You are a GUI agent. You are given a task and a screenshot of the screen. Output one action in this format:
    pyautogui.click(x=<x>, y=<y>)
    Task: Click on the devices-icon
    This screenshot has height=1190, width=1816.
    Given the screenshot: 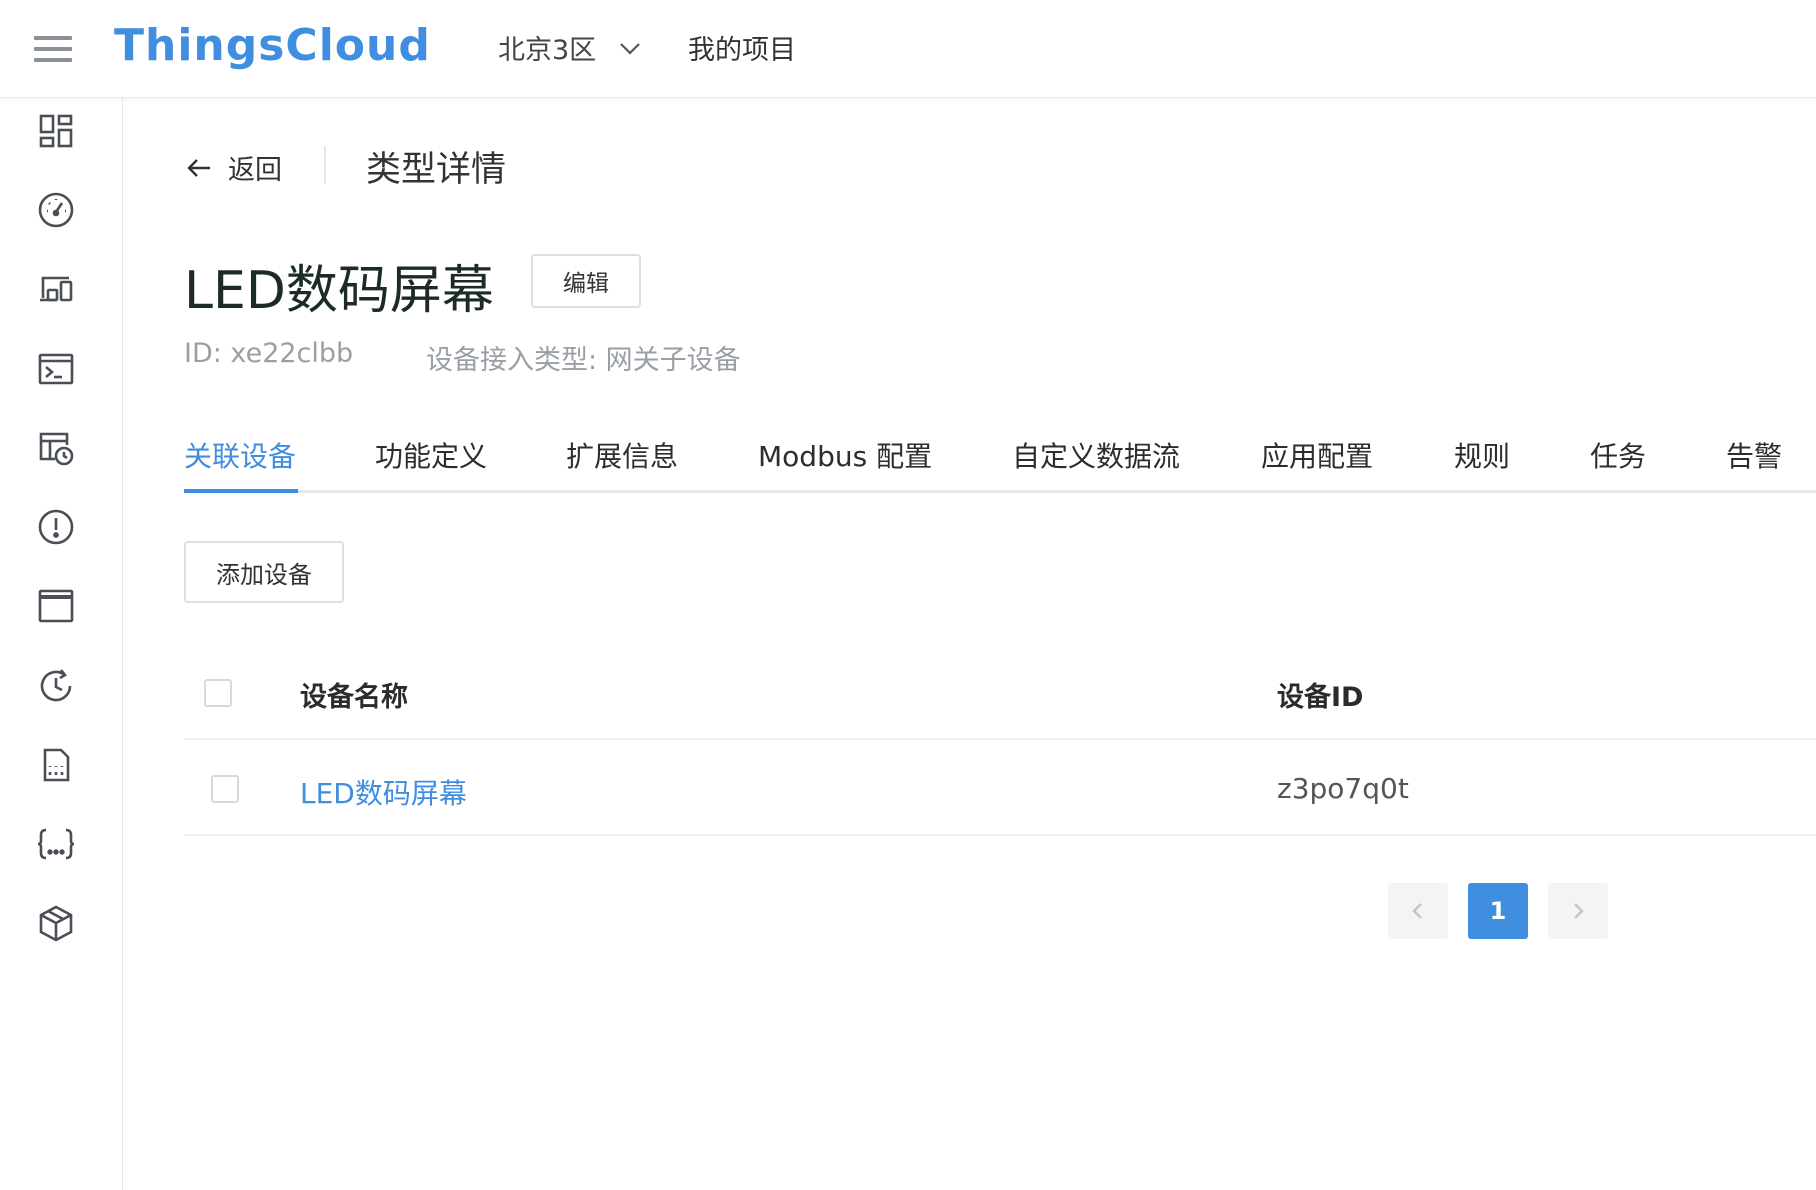 What is the action you would take?
    pyautogui.click(x=56, y=289)
    